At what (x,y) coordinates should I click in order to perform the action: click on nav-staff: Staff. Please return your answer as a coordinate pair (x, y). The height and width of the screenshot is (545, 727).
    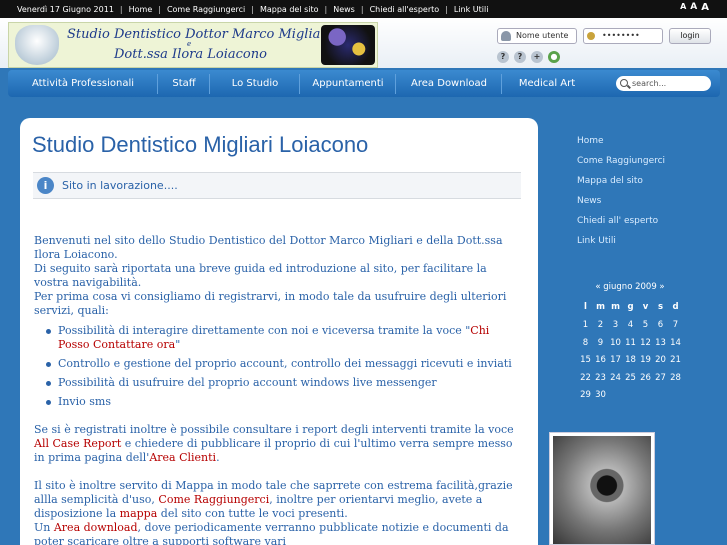
    Looking at the image, I should click on (184, 84).